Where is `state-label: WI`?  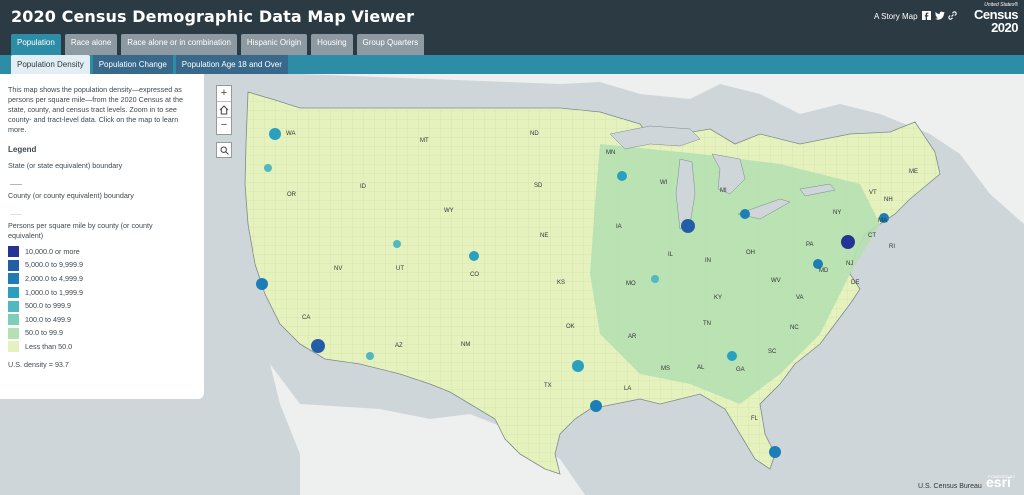 state-label: WI is located at coordinates (664, 183).